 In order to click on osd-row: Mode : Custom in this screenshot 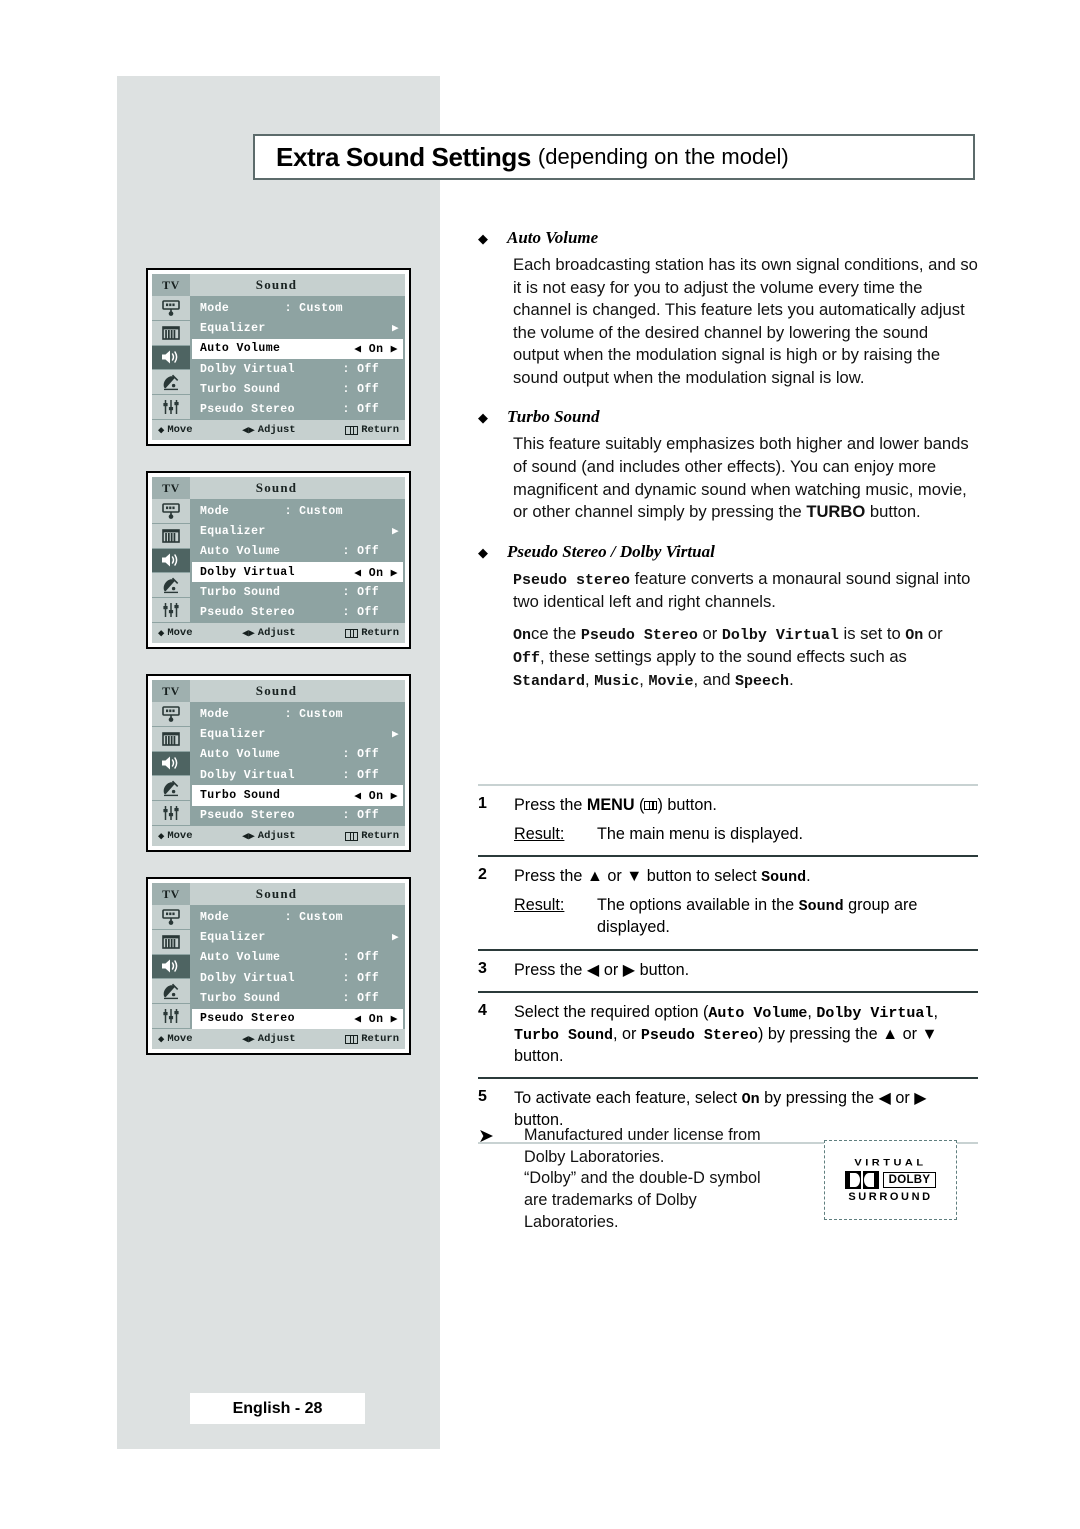, I will do `click(297, 511)`.